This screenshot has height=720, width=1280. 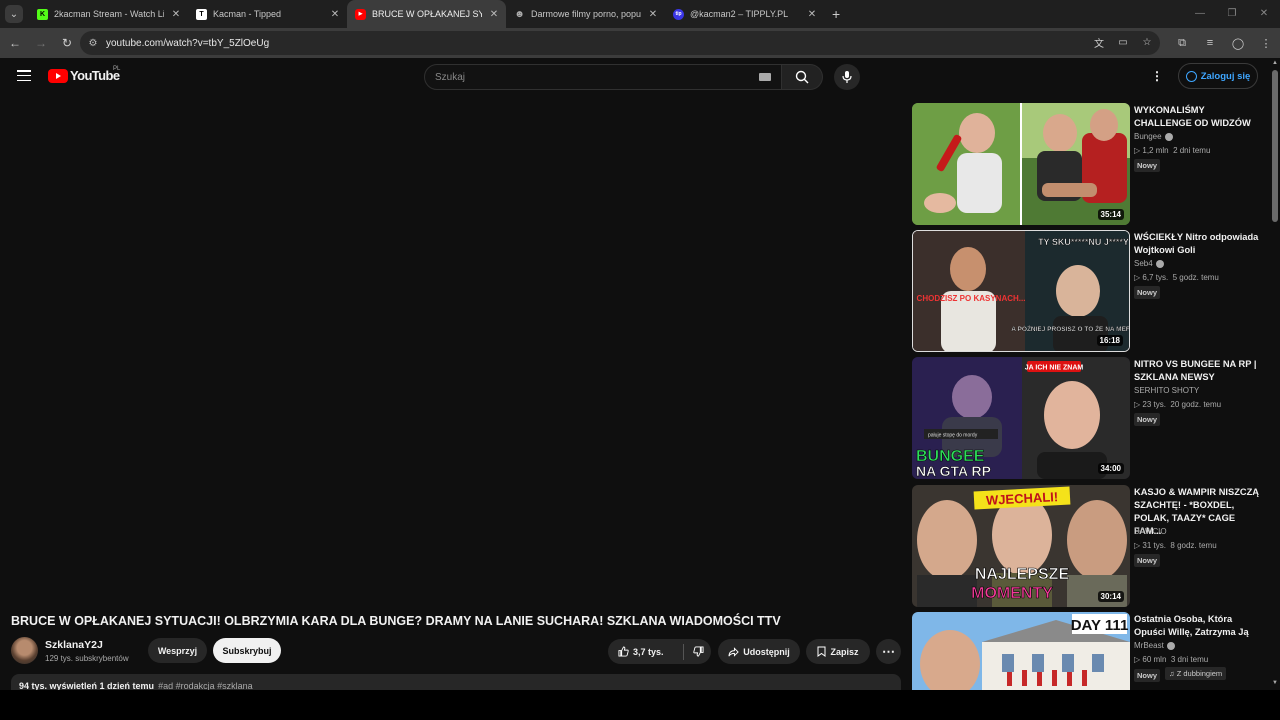 I want to click on recommendation-stats: ▷ 60 mln 3 dni temu, so click(x=1171, y=659).